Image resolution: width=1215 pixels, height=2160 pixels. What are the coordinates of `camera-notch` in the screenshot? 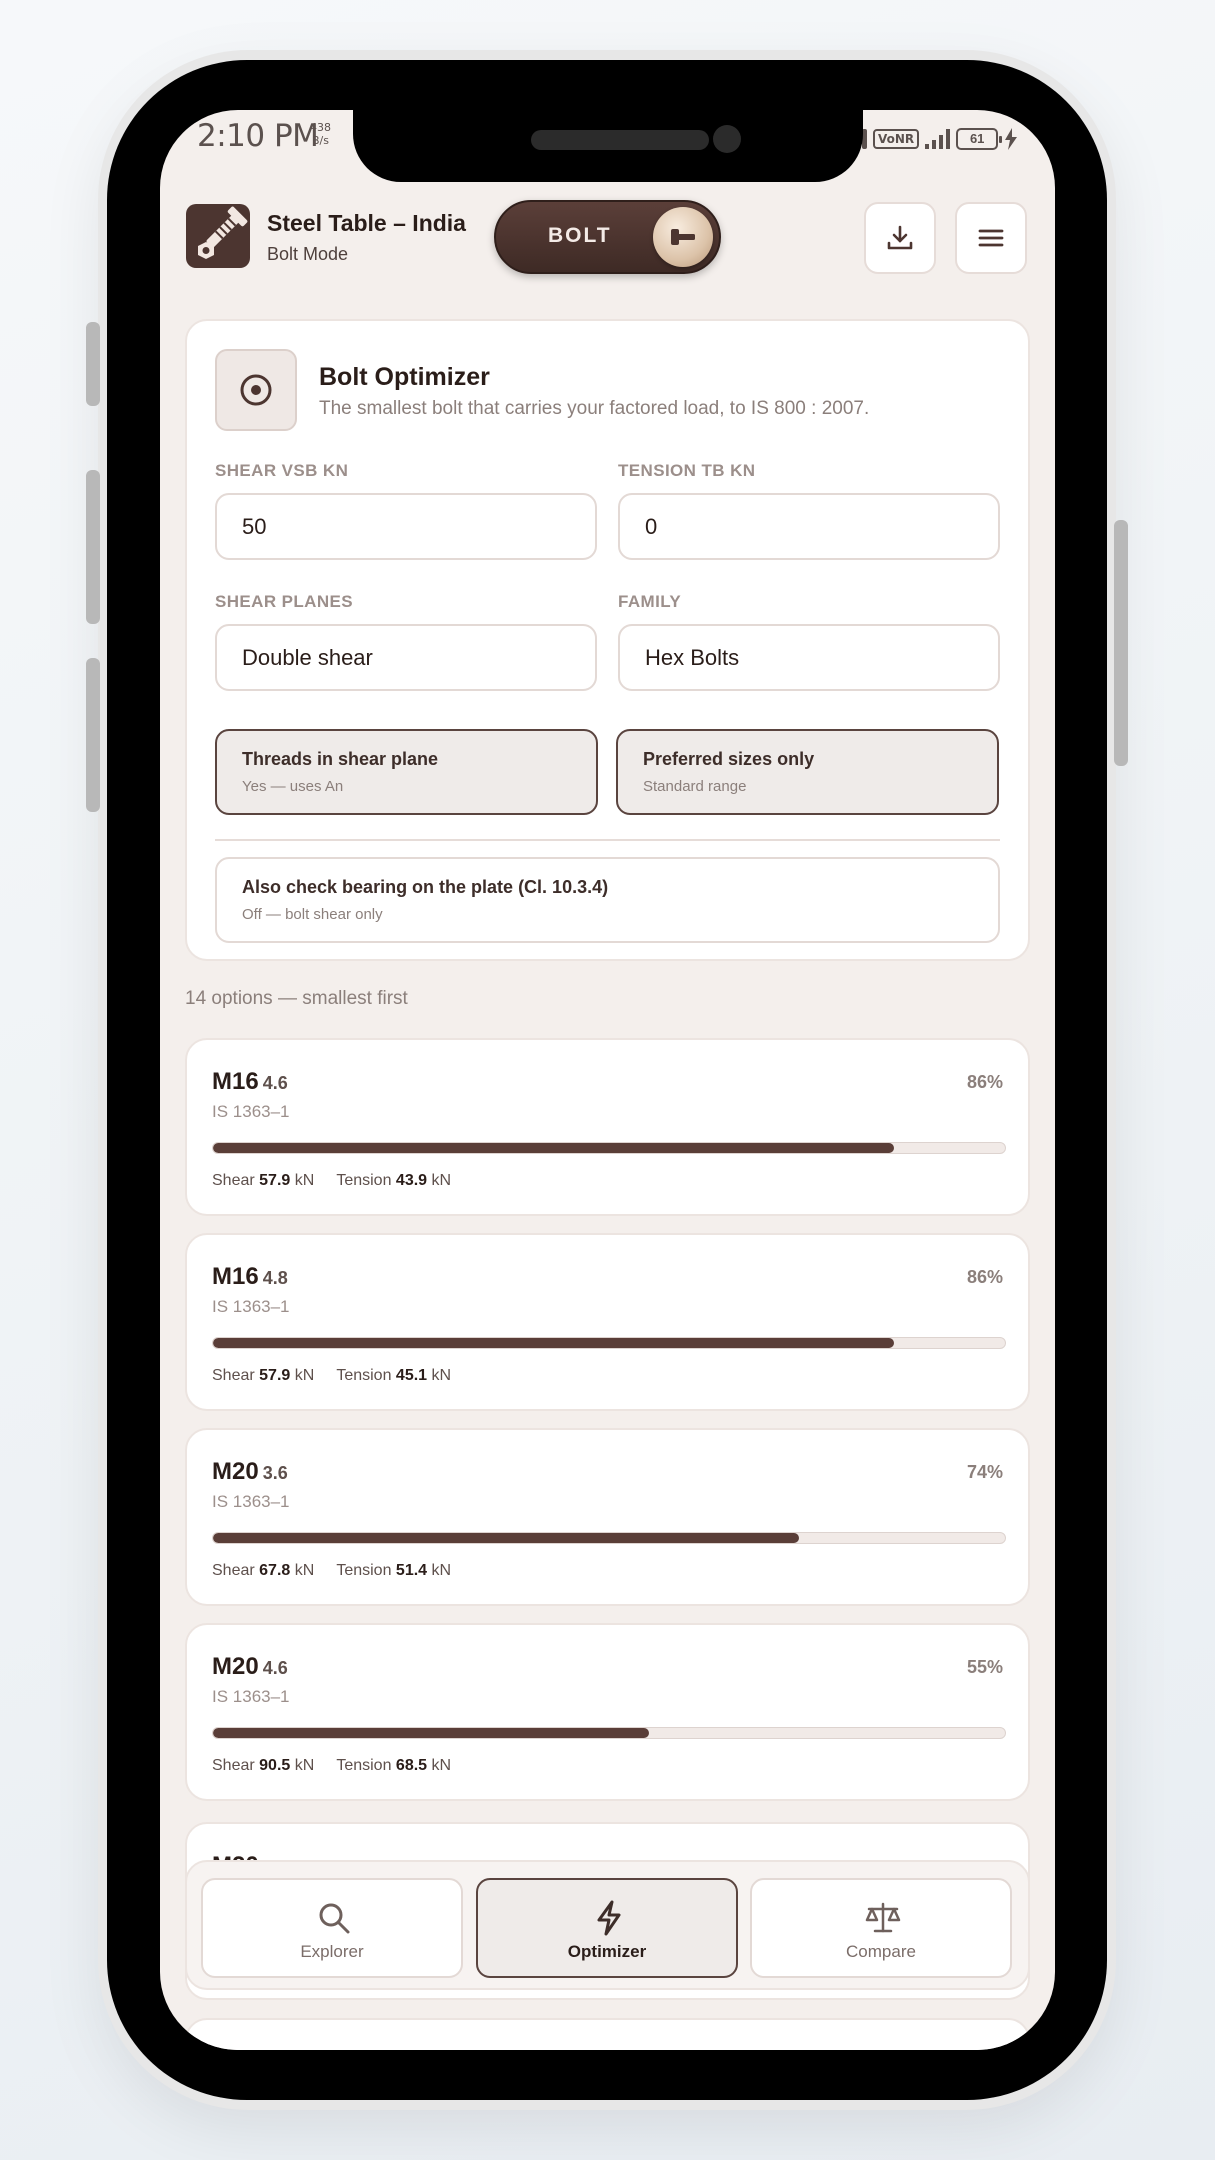 It's located at (608, 146).